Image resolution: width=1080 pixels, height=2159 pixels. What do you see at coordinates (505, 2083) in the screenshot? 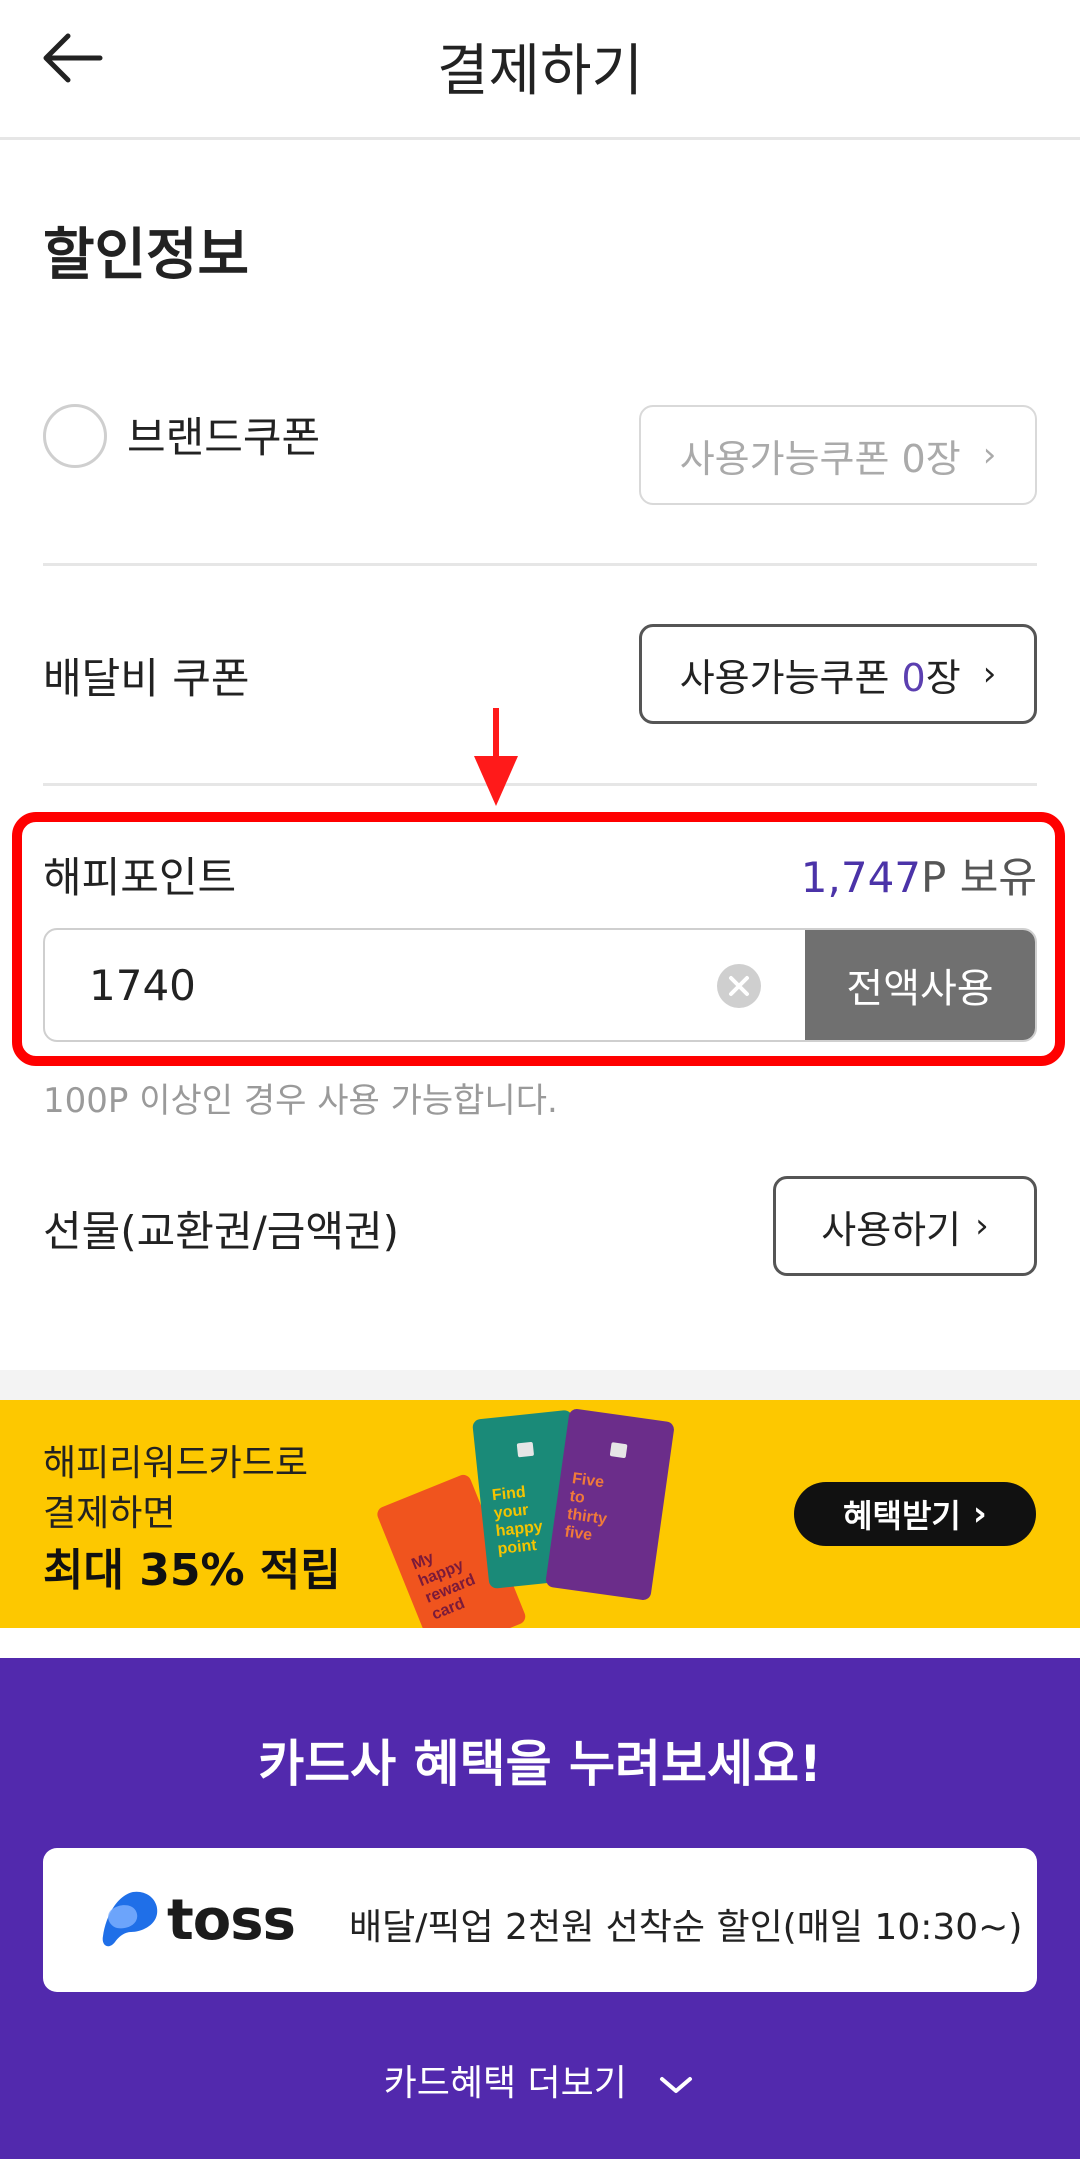
I see `more-card-benefits-label: 카드혜택 더보기` at bounding box center [505, 2083].